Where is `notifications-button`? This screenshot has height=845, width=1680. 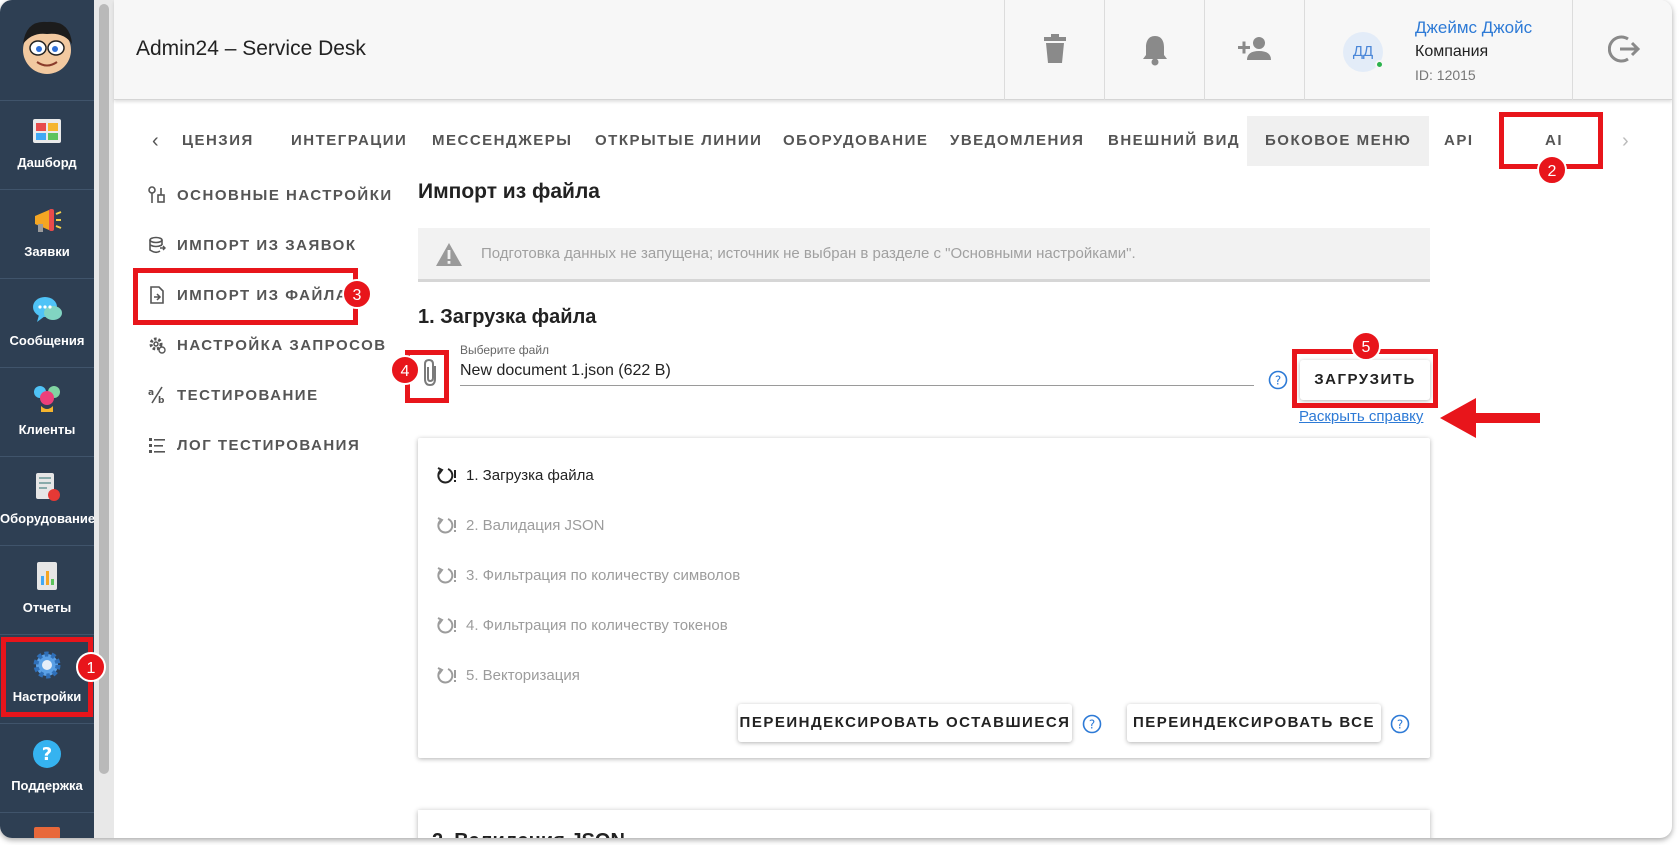
notifications-button is located at coordinates (1154, 50).